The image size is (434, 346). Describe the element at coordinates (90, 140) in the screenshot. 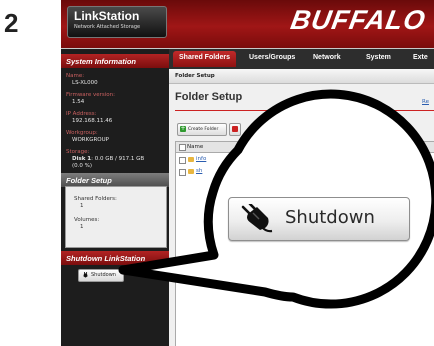

I see `workgroup-value: WORKGROUP` at that location.